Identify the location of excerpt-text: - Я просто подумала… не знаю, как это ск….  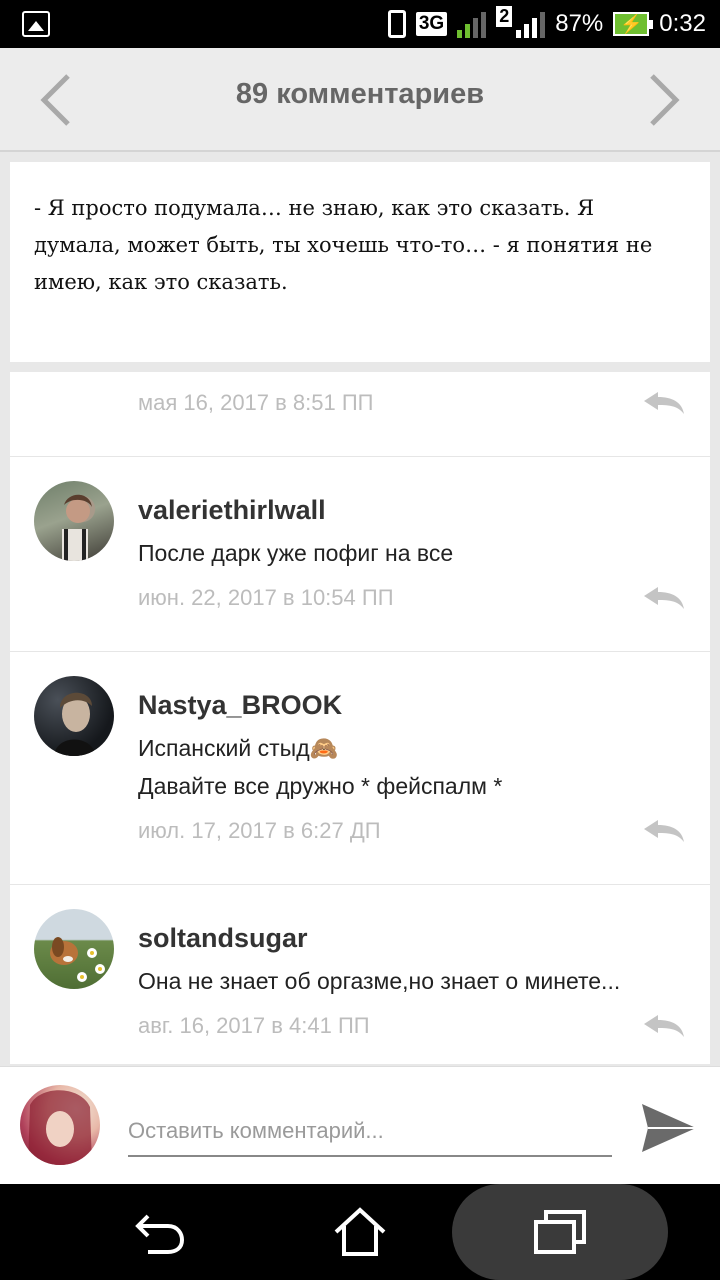
(343, 245).